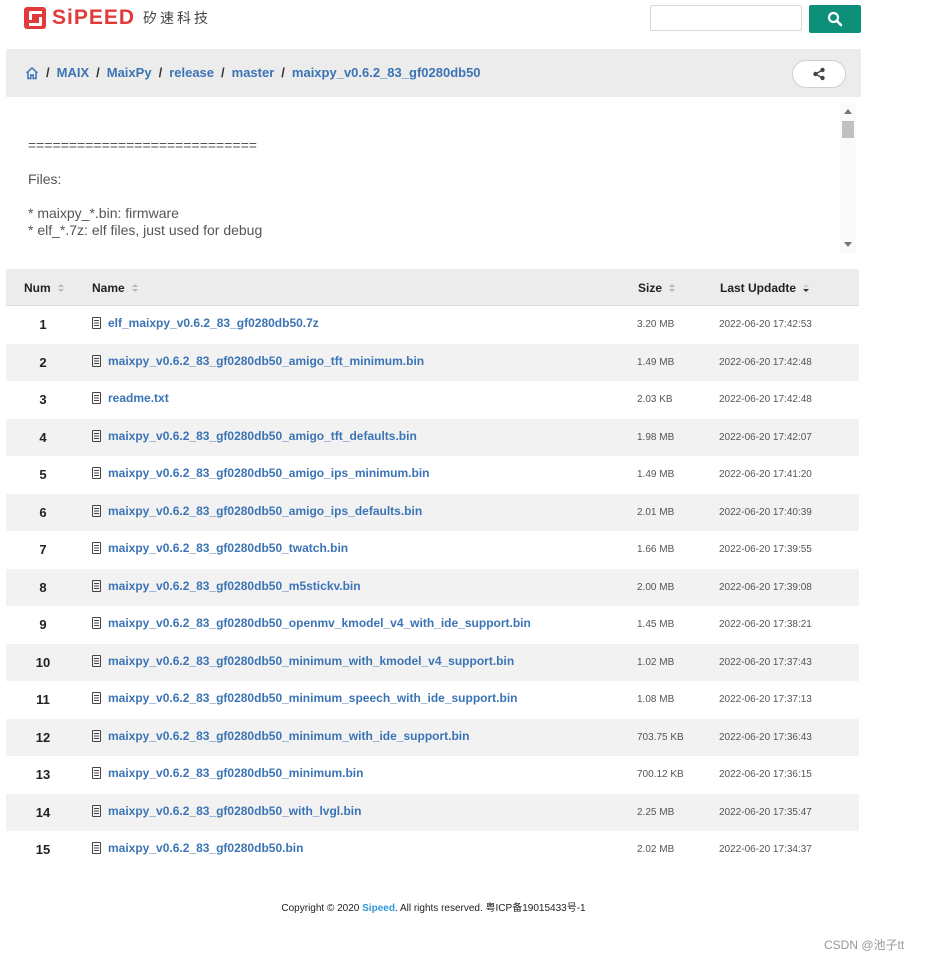 This screenshot has height=959, width=927. Describe the element at coordinates (386, 72) in the screenshot. I see `breadcrumb-item-current: maixpy_v0.6.2_83_gf0280db50` at that location.